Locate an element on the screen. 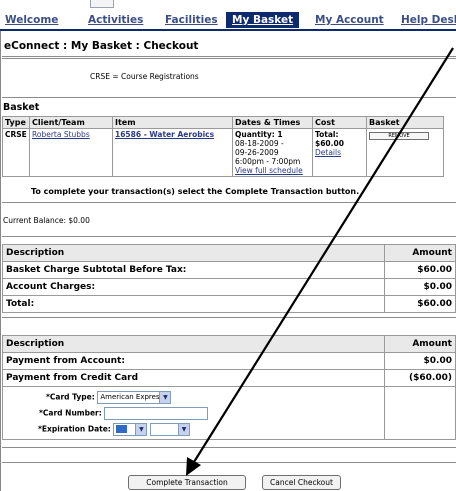  expiration-month-select: ▼ is located at coordinates (130, 429).